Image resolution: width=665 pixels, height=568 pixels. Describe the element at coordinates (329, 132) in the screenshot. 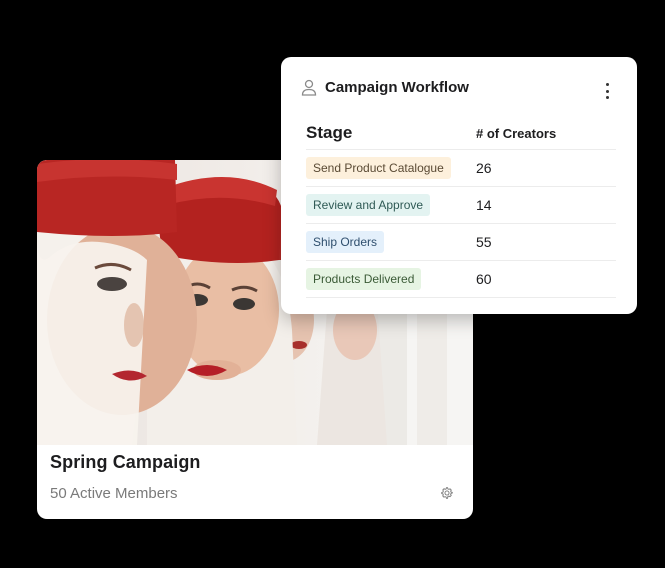

I see `column-header-stage: Stage` at that location.